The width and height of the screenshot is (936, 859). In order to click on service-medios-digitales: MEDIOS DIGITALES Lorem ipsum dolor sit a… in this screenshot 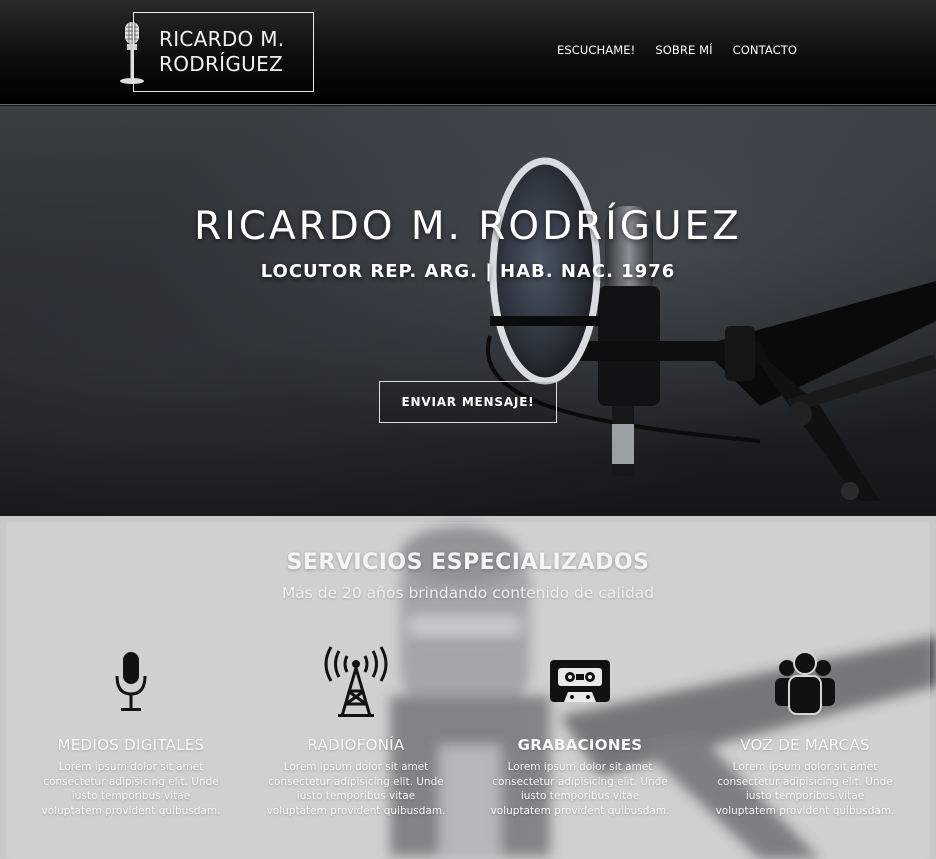, I will do `click(131, 732)`.